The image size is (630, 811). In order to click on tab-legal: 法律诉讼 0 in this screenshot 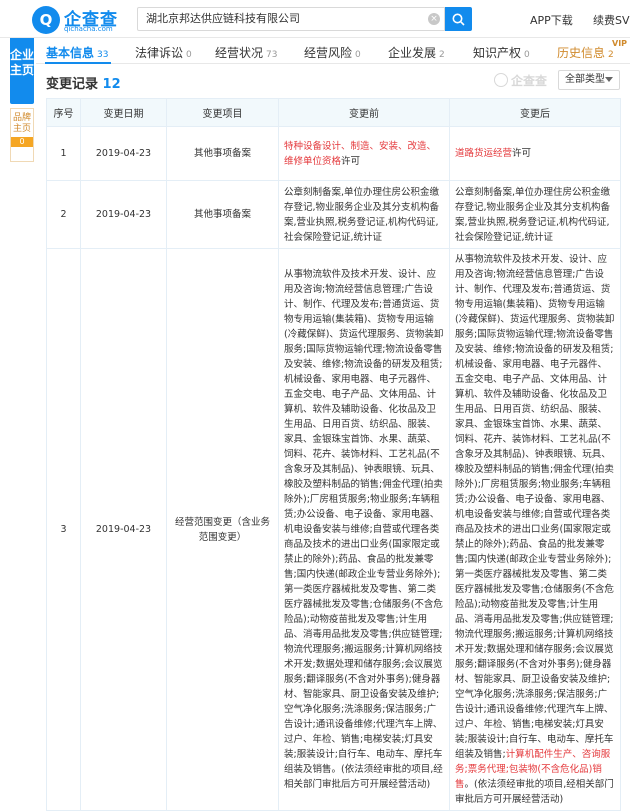, I will do `click(163, 52)`.